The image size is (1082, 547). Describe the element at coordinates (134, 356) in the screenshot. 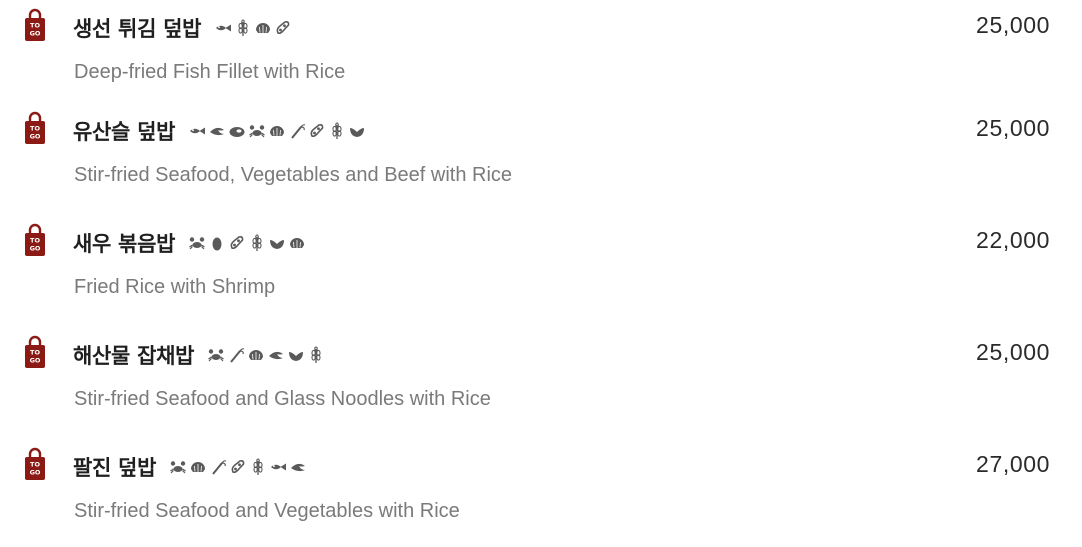

I see `item-name: 해산물 잡채밥` at that location.